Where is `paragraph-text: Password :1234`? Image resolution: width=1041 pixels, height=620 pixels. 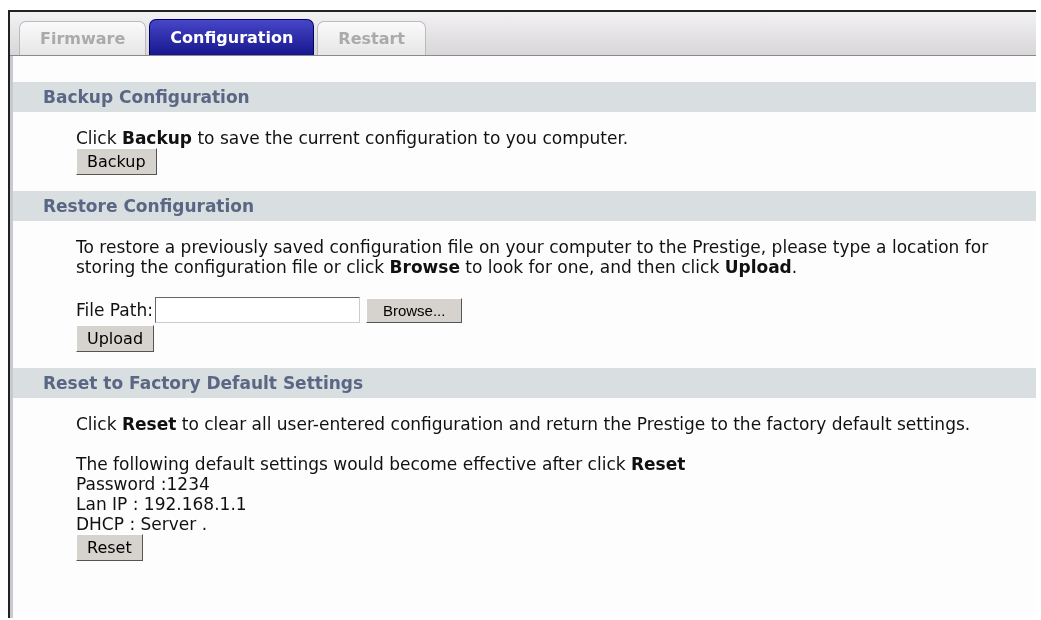
paragraph-text: Password :1234 is located at coordinates (143, 484).